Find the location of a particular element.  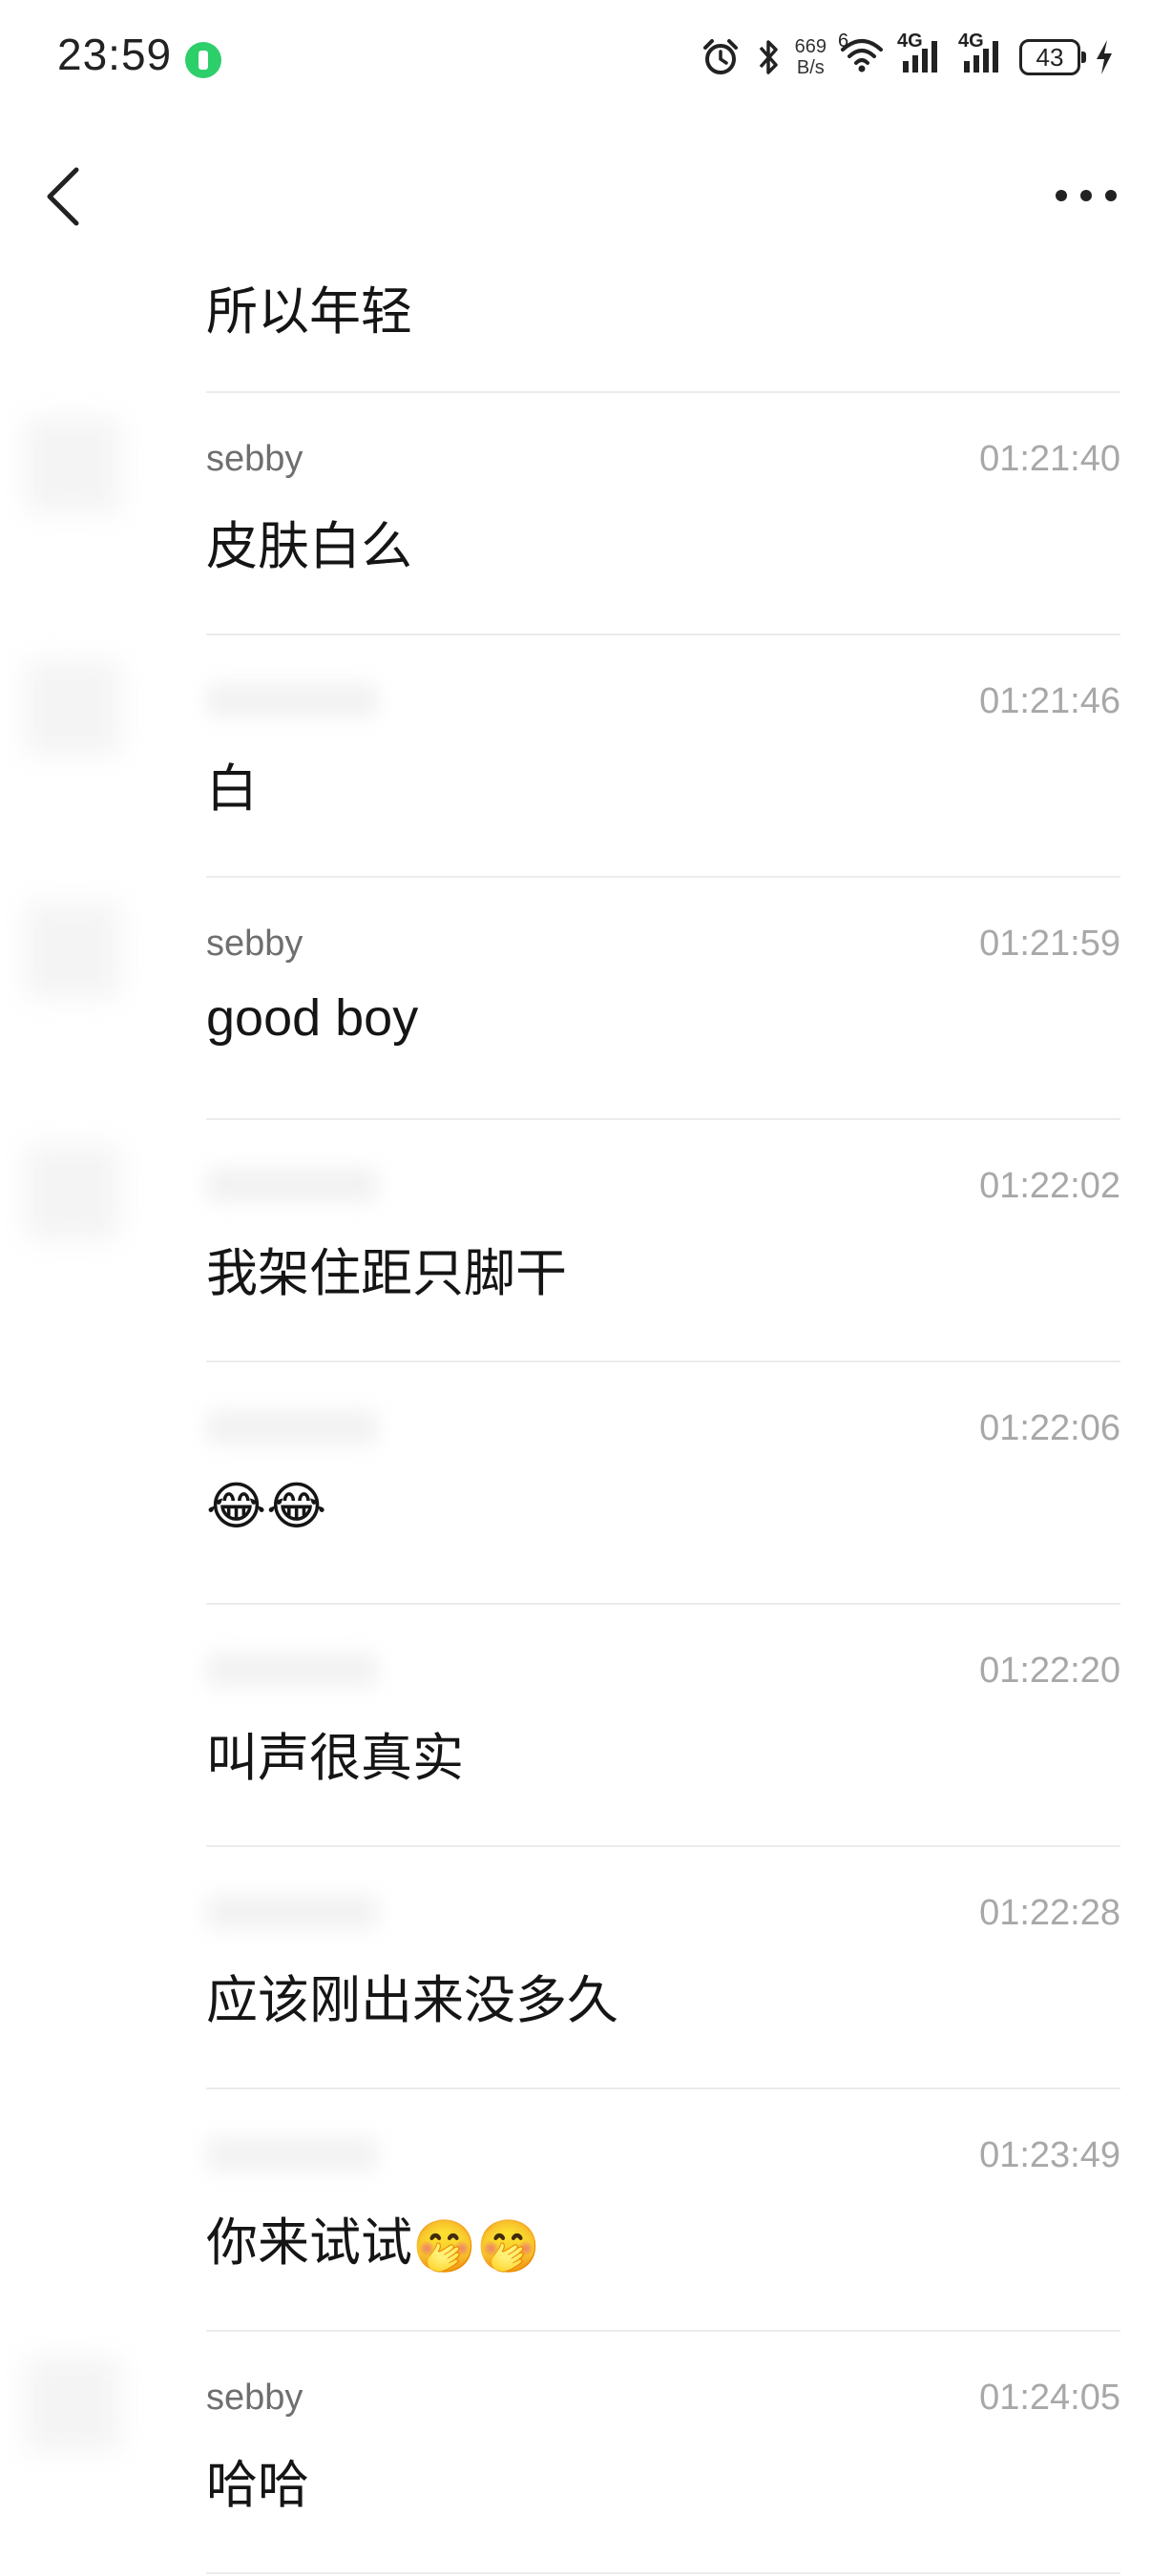

bluetooth-icon is located at coordinates (768, 57).